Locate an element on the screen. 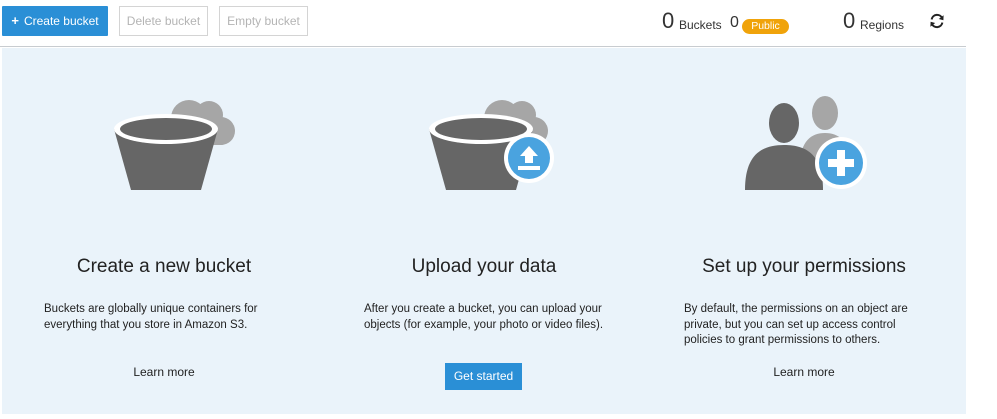 Image resolution: width=997 pixels, height=419 pixels. empty-bucket-label: Empty bucket is located at coordinates (263, 21).